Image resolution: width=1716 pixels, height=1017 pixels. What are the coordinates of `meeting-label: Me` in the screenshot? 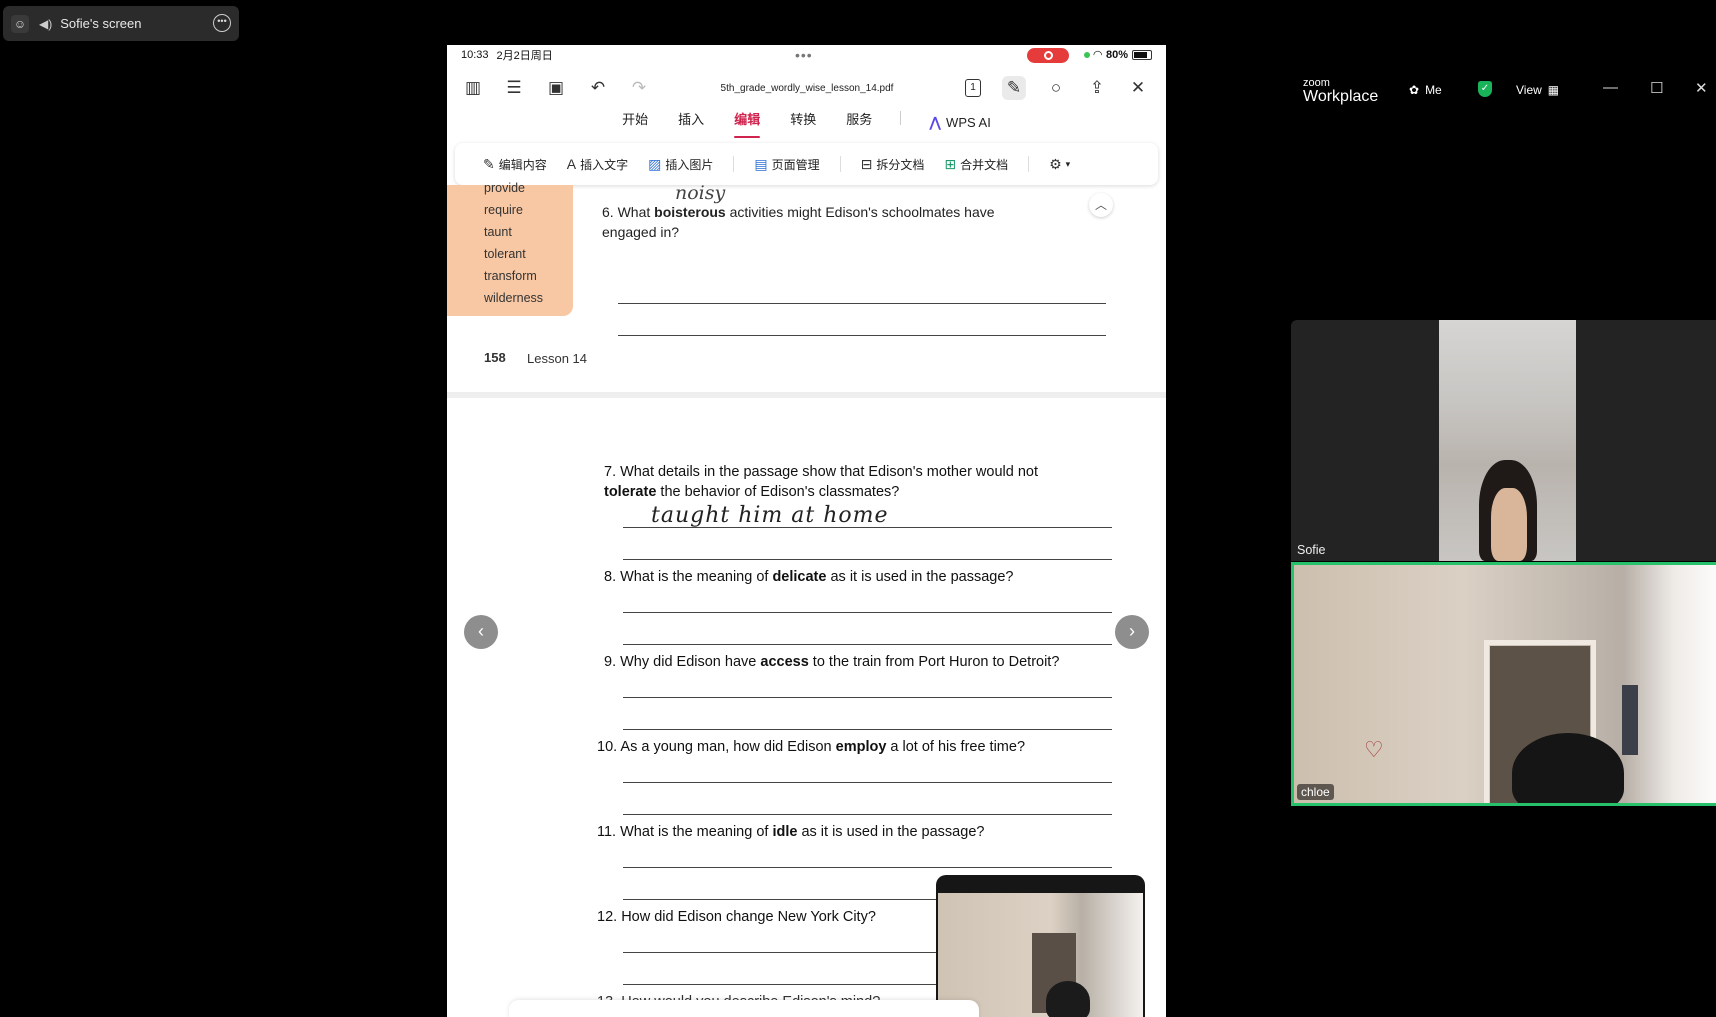 It's located at (1433, 90).